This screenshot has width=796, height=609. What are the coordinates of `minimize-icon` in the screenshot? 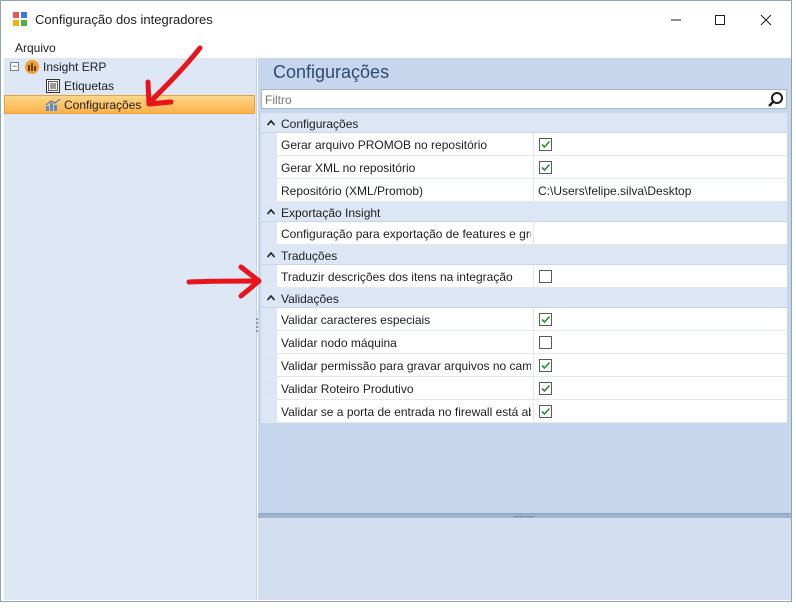 It's located at (676, 19).